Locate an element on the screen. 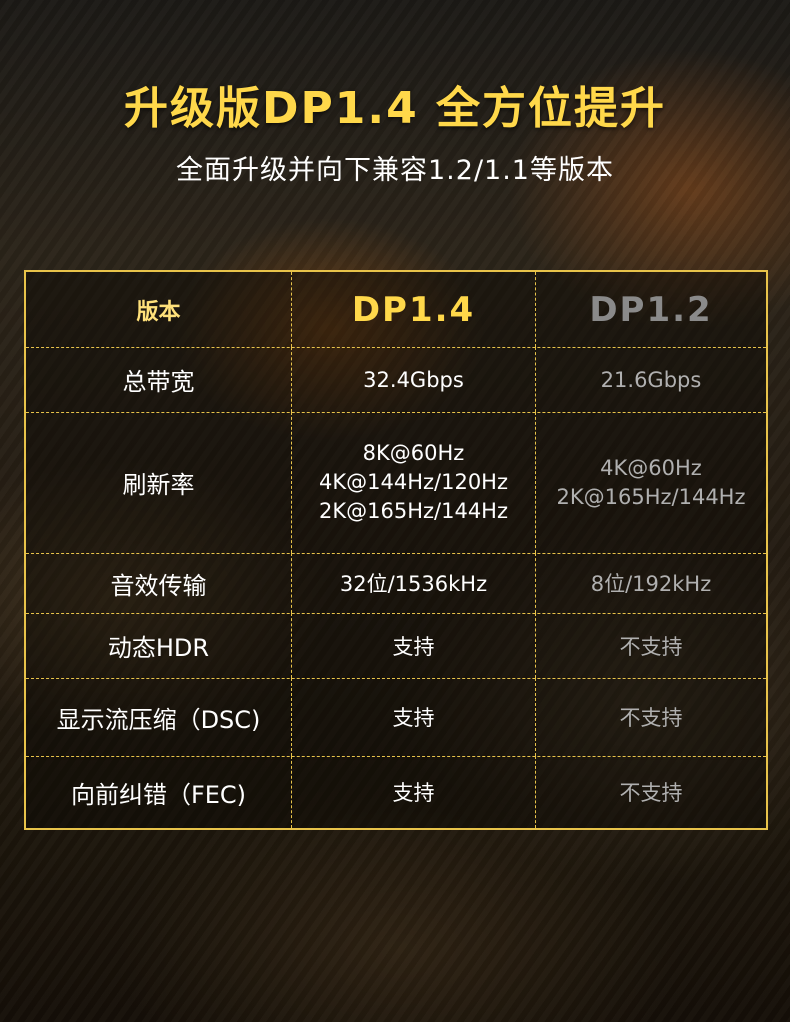 This screenshot has width=790, height=1022. row-label-bandwidth: 总带宽 is located at coordinates (159, 379).